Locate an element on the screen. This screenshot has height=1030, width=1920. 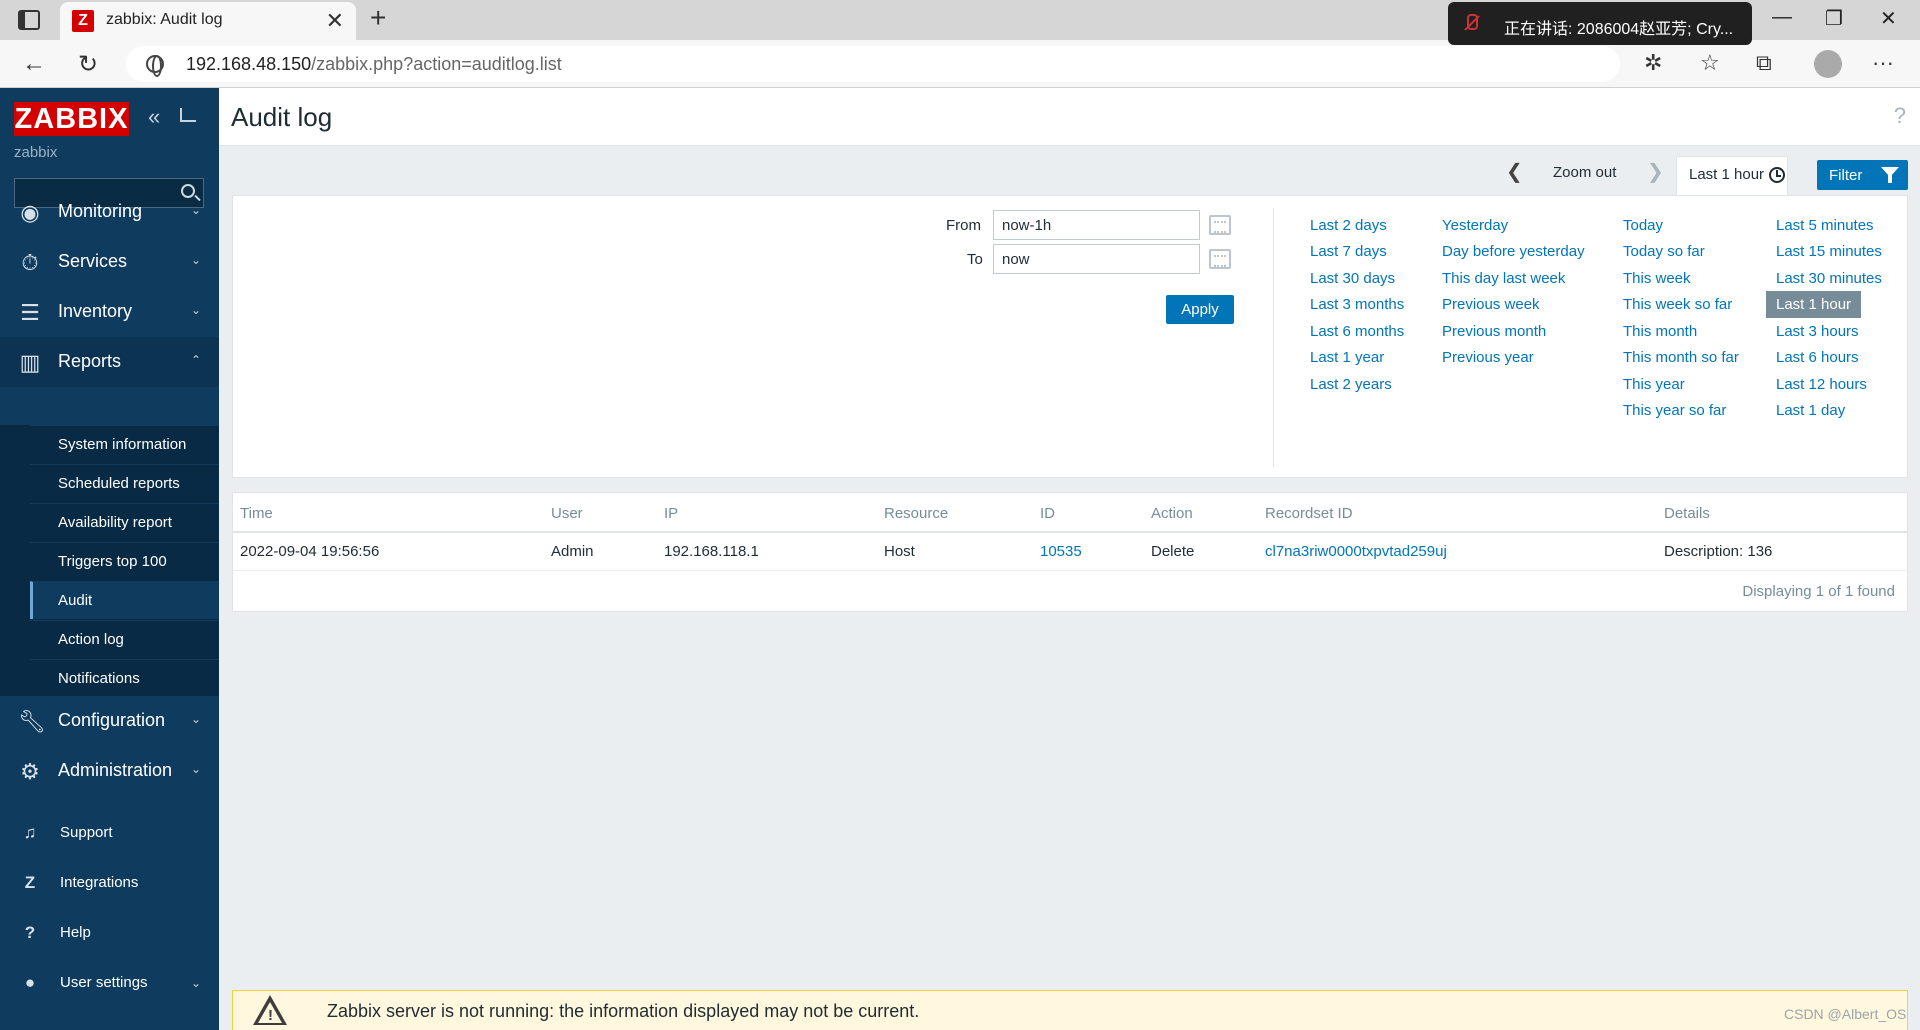
favorites-icon: ☆ is located at coordinates (1710, 63).